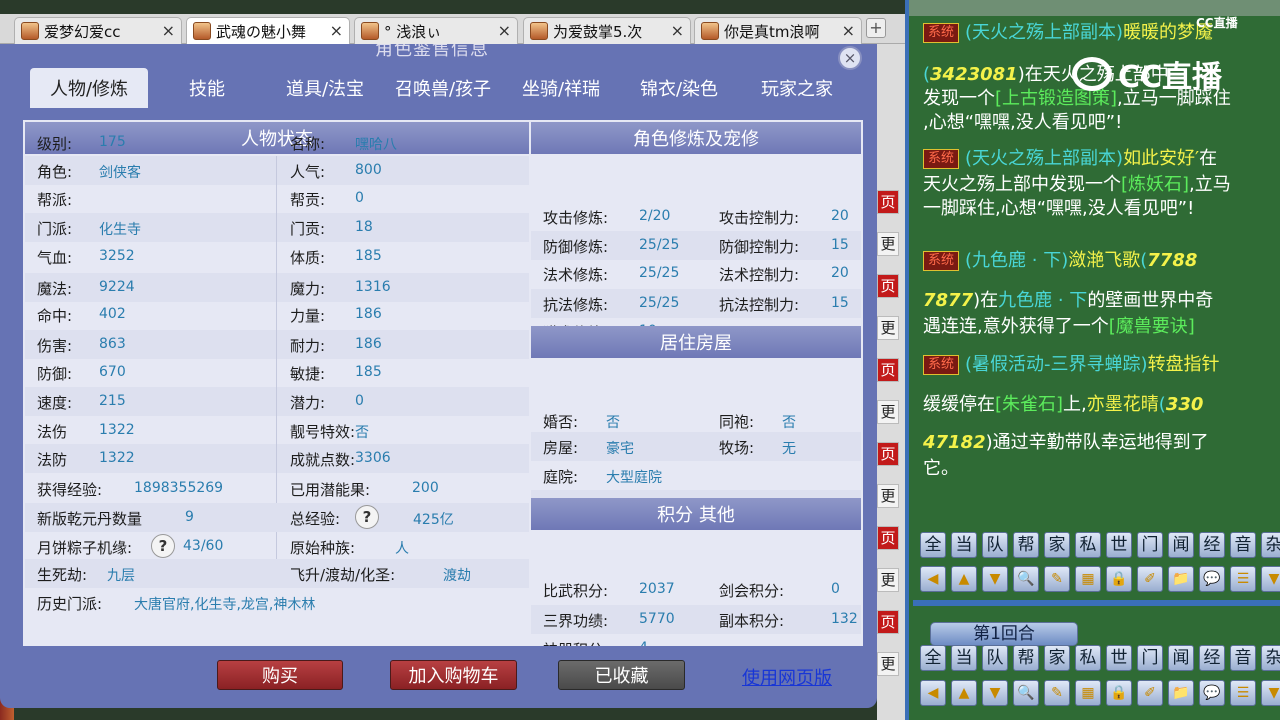 Image resolution: width=1280 pixels, height=720 pixels. I want to click on browser-tab-3: ° 浅浪ぃ ×, so click(436, 30).